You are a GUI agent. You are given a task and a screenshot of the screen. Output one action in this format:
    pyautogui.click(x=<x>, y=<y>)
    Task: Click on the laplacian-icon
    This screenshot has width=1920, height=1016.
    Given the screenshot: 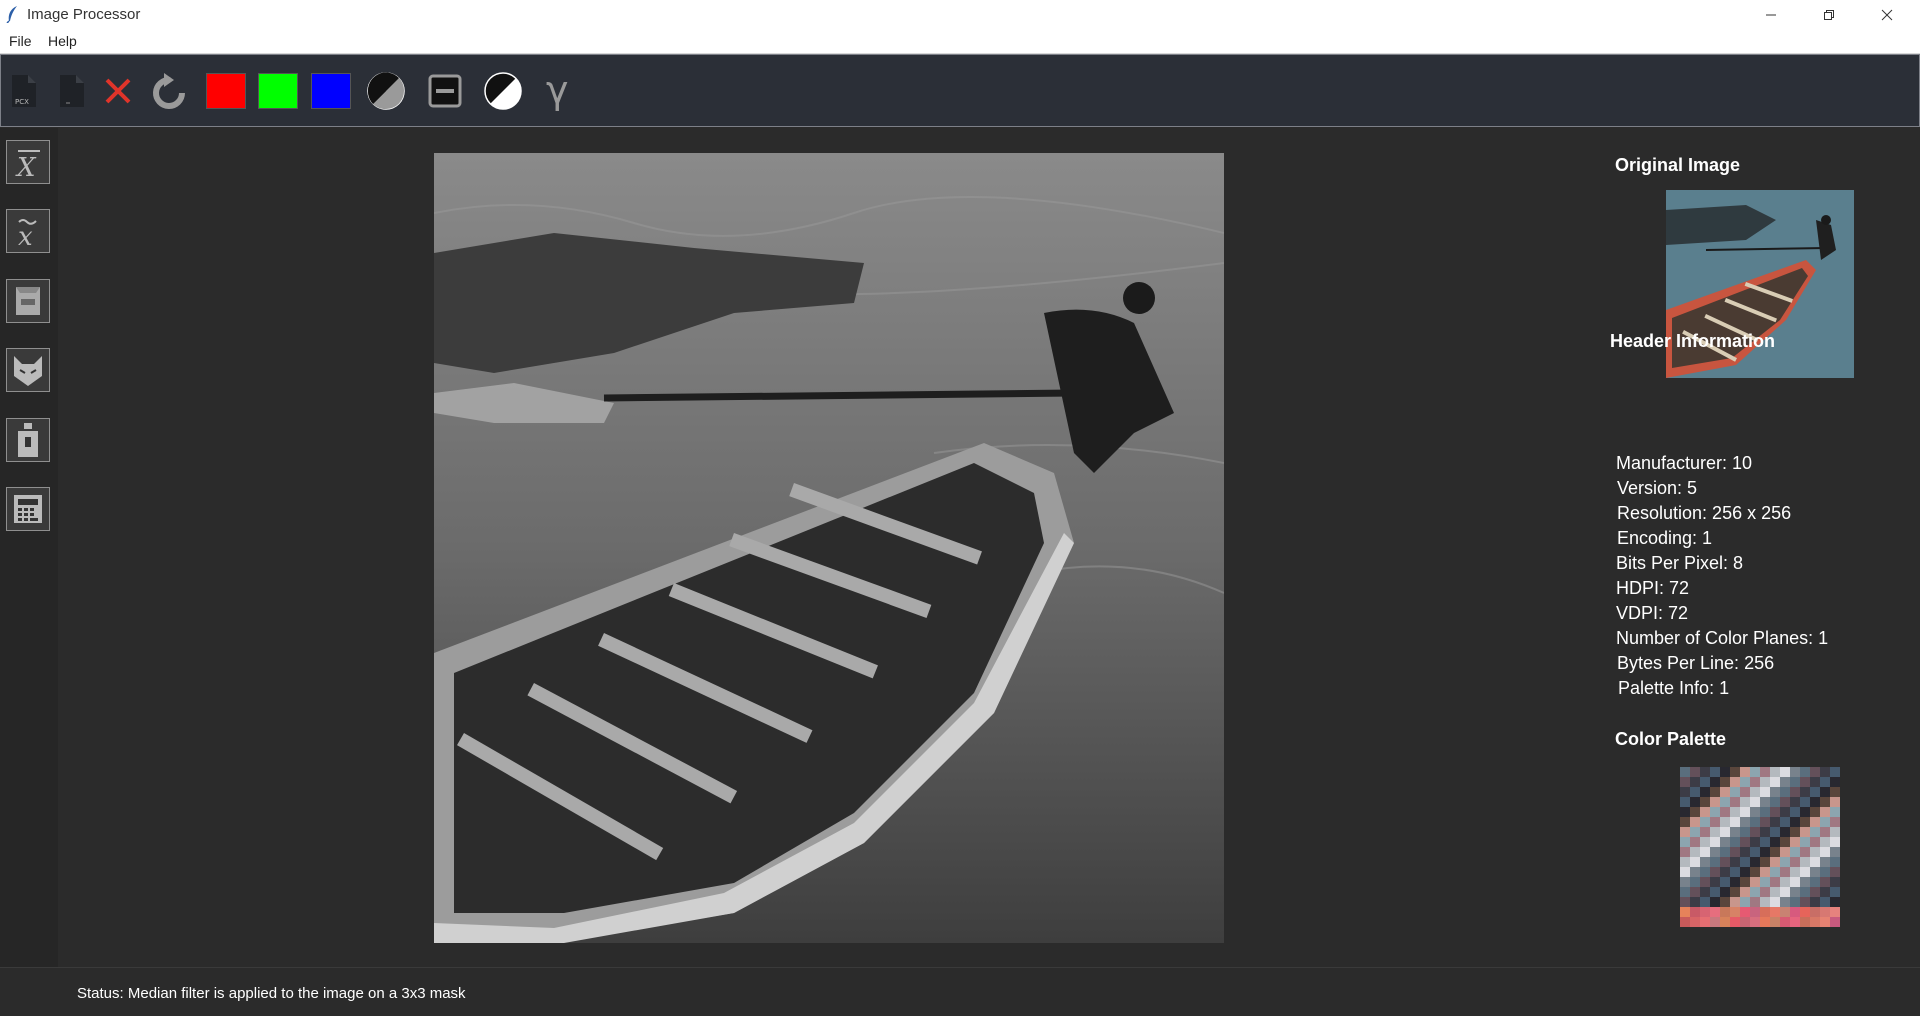 What is the action you would take?
    pyautogui.click(x=28, y=301)
    